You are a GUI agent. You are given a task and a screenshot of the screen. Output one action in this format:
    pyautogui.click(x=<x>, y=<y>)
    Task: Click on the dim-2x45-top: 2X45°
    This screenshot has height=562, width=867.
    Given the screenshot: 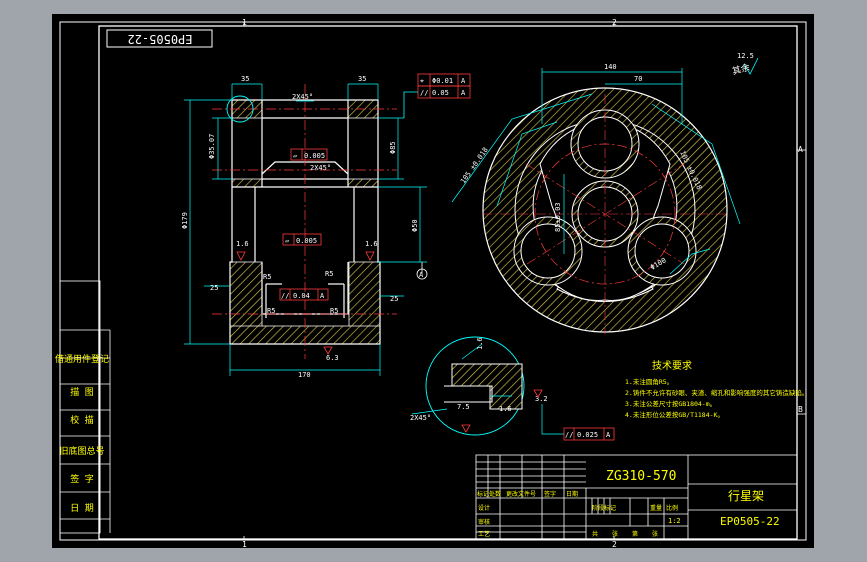 What is the action you would take?
    pyautogui.click(x=302, y=97)
    